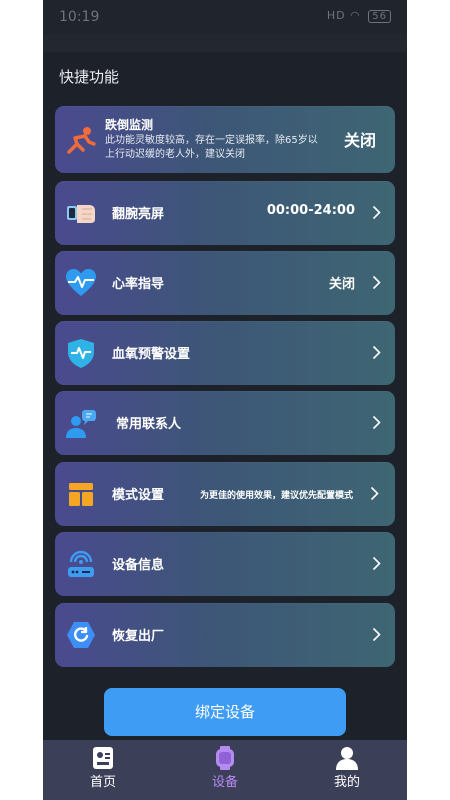 This screenshot has width=450, height=800. What do you see at coordinates (81, 563) in the screenshot?
I see `device-info-icon` at bounding box center [81, 563].